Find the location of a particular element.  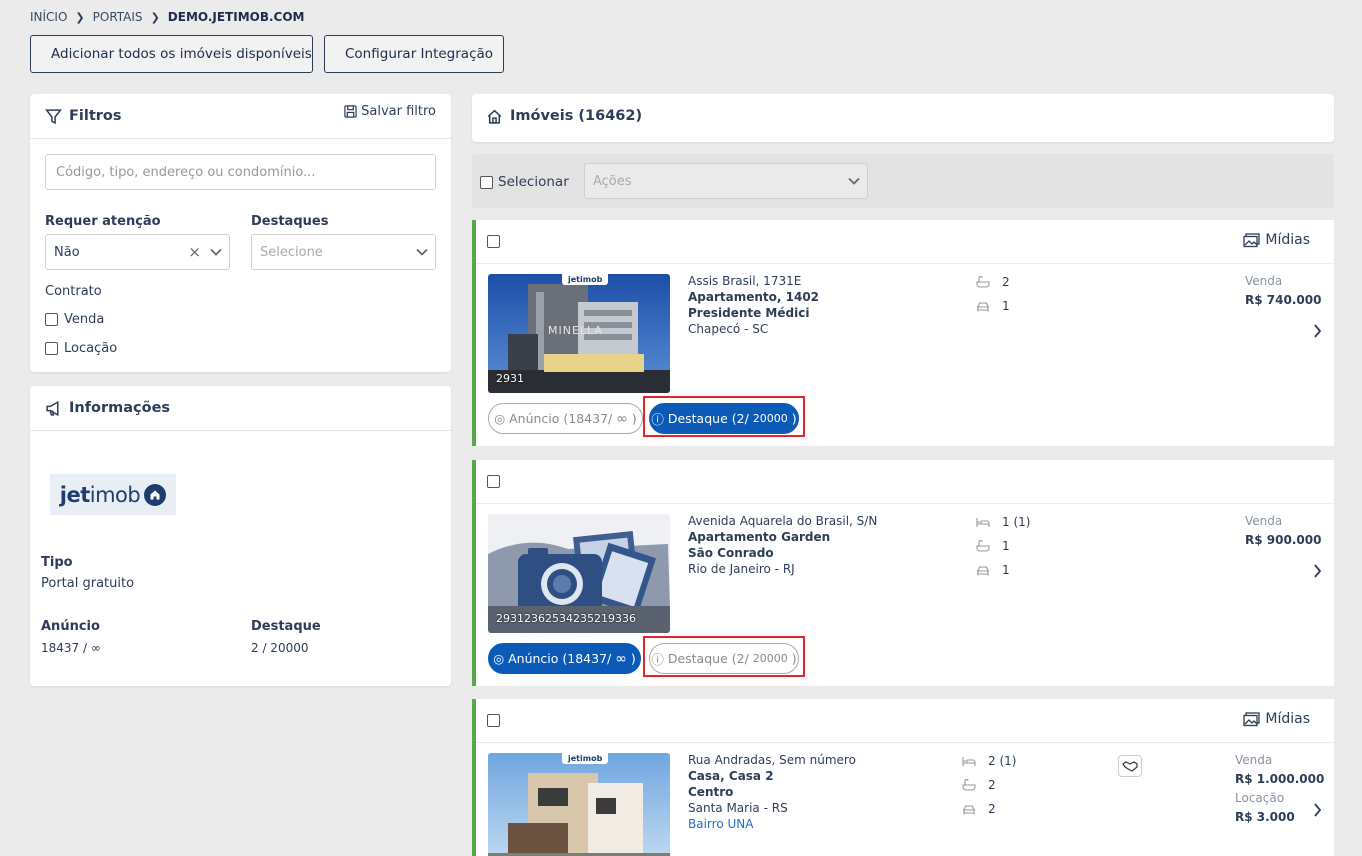

highlights-placeholder: Selecione is located at coordinates (291, 252).